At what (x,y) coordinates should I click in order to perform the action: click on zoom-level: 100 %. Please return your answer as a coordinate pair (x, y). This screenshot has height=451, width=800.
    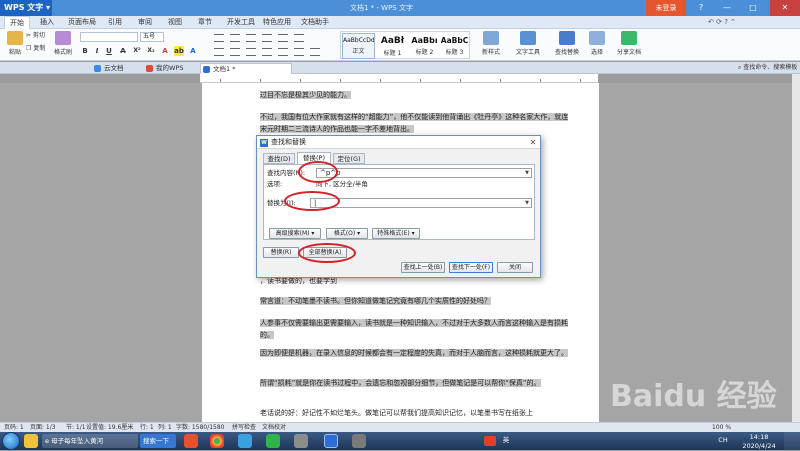
    Looking at the image, I should click on (721, 427).